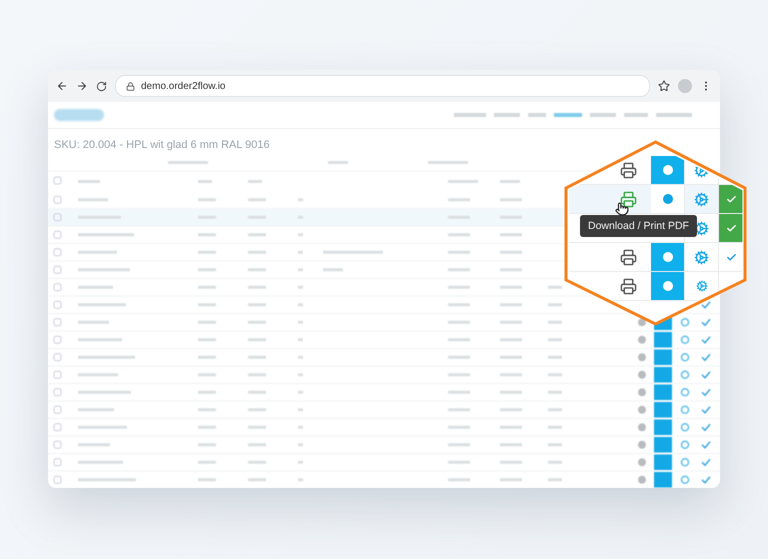 The width and height of the screenshot is (768, 559). I want to click on reload-icon, so click(101, 86).